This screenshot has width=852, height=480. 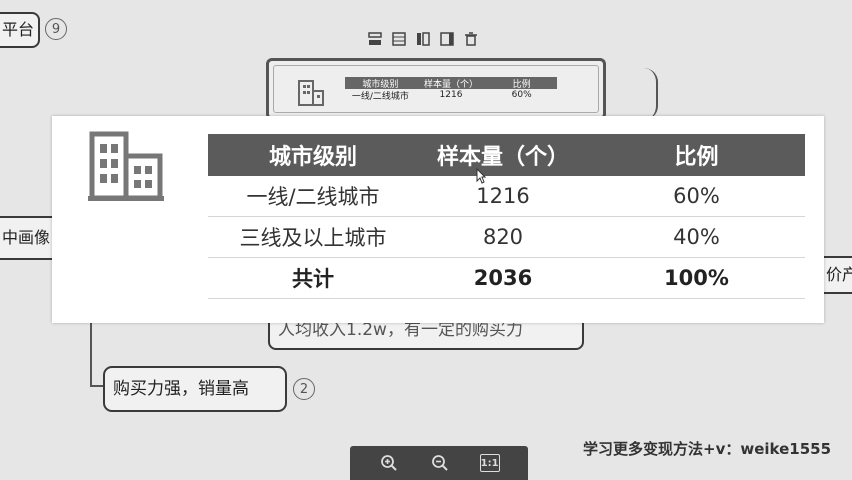 What do you see at coordinates (503, 196) in the screenshot?
I see `cell-sample-size: 1216` at bounding box center [503, 196].